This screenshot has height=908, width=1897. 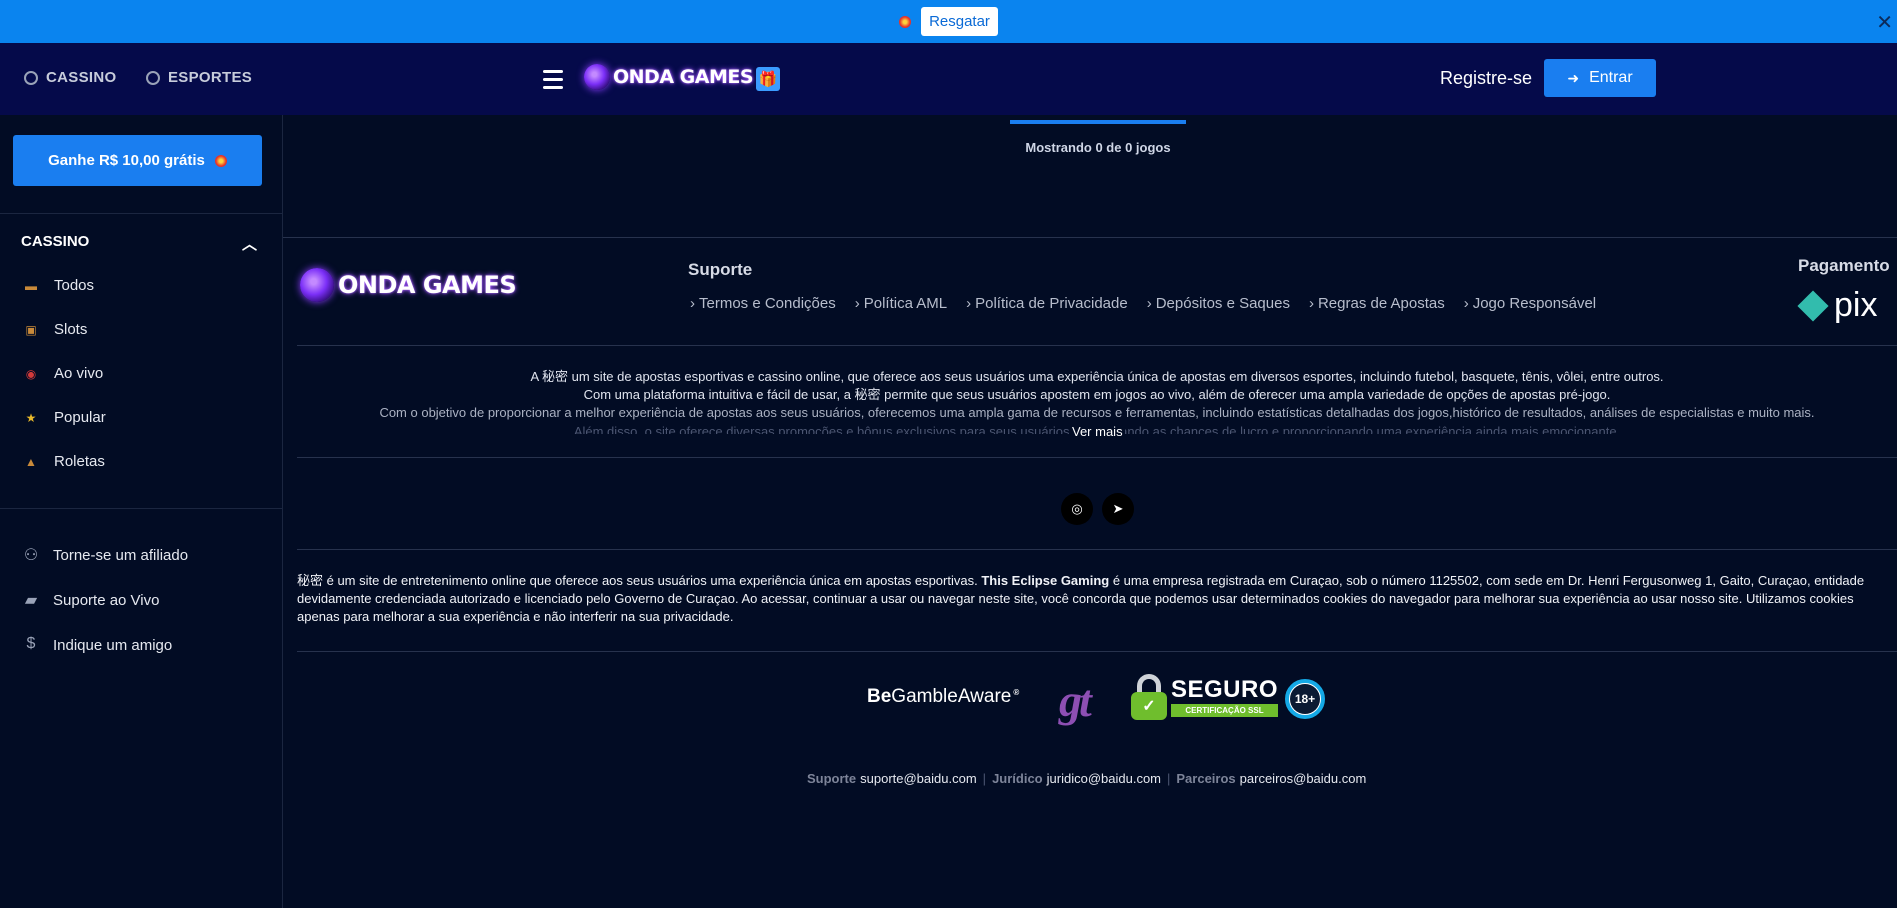 I want to click on nav-sports-label: ESPORTES, so click(x=210, y=77).